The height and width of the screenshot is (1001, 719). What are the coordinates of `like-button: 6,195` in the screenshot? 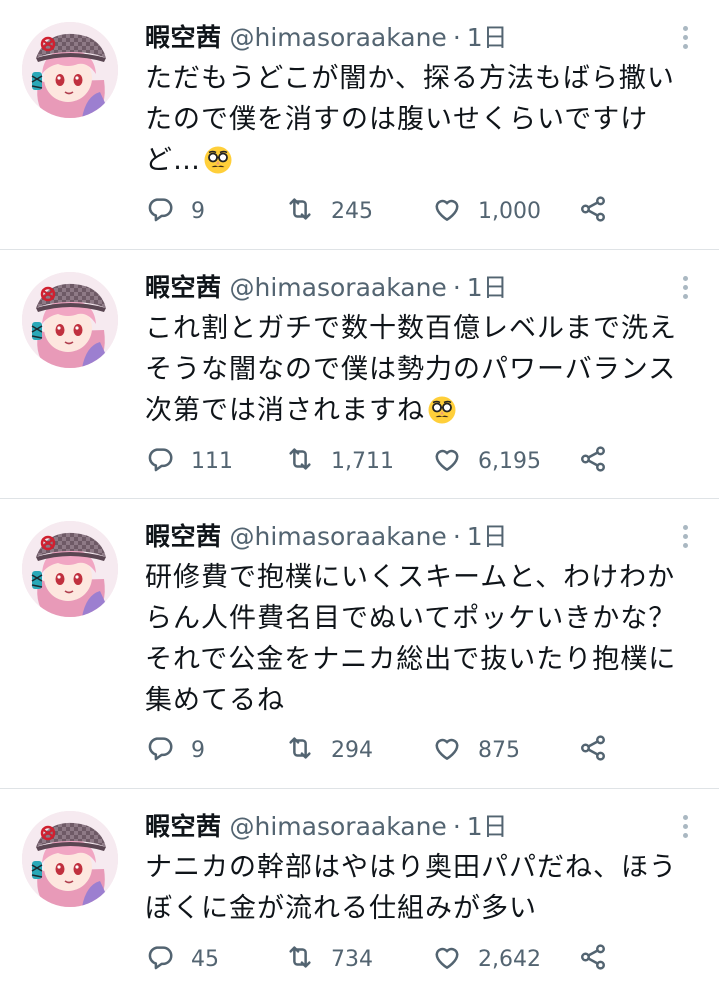 It's located at (486, 461).